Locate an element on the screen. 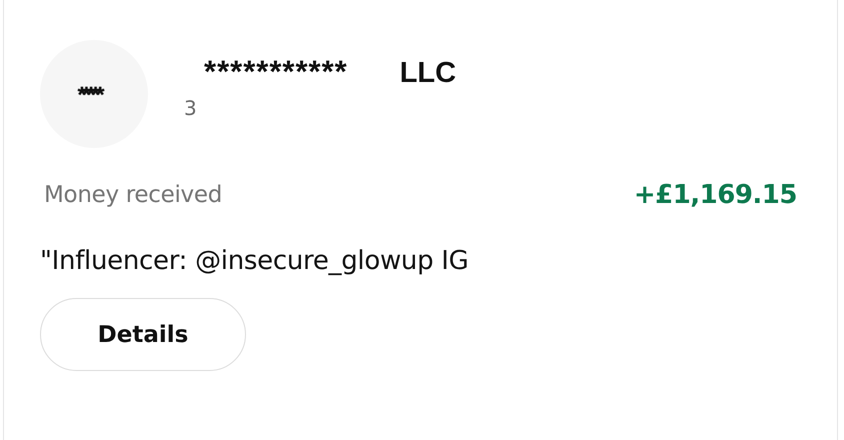 The width and height of the screenshot is (844, 440). avatar-text: ***** is located at coordinates (89, 95).